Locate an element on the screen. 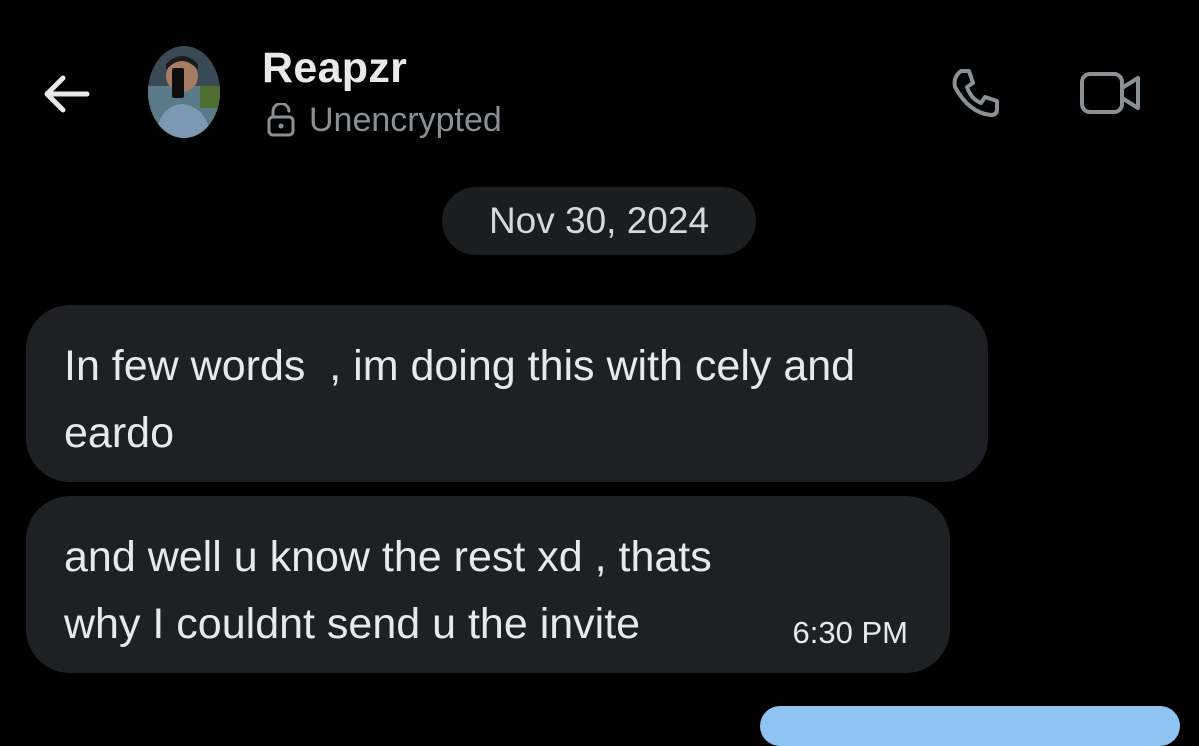 Image resolution: width=1199 pixels, height=746 pixels. encryption-label: Unencrypted is located at coordinates (405, 119).